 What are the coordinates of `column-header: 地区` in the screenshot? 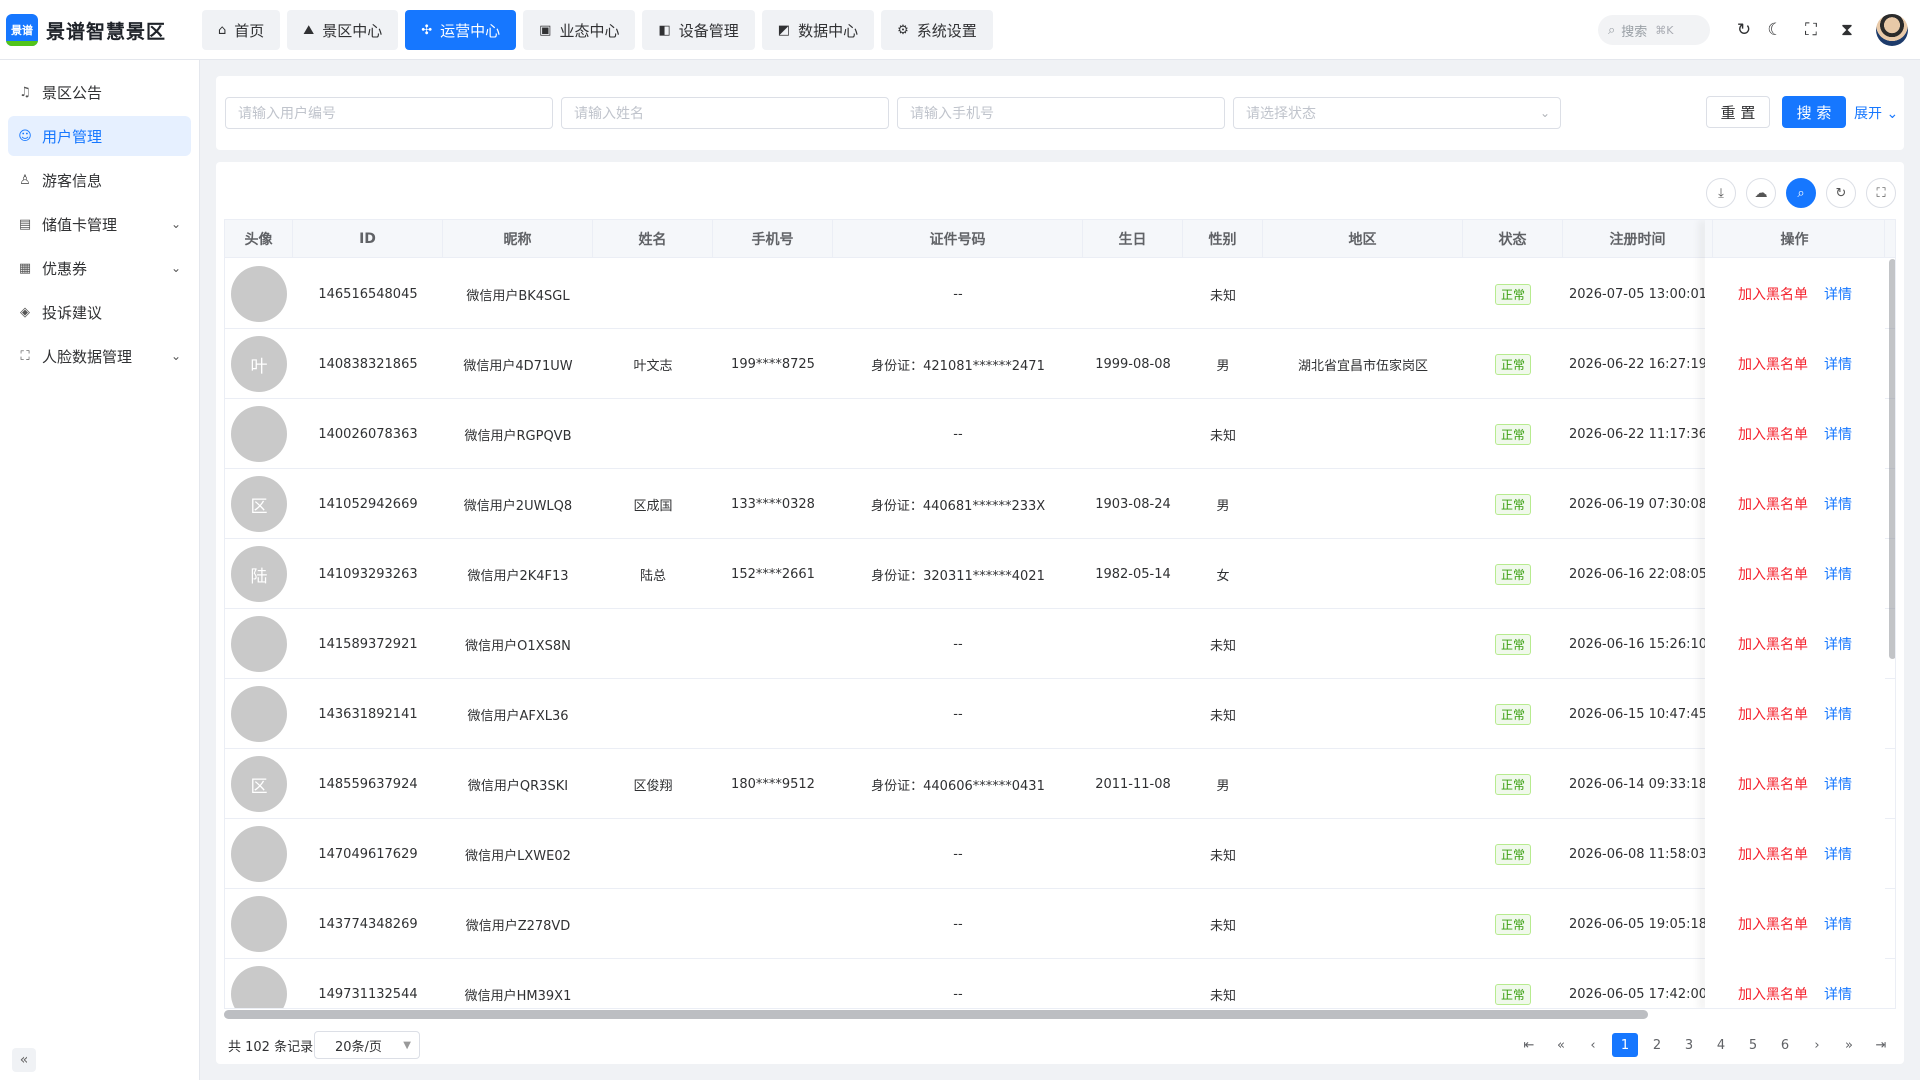 It's located at (1363, 239).